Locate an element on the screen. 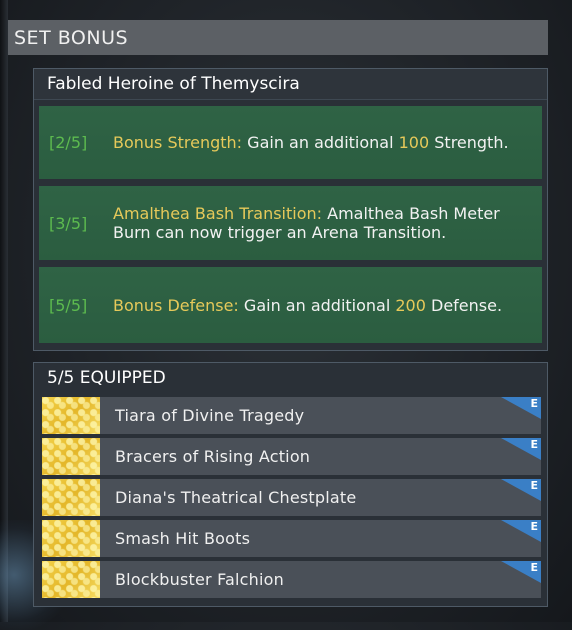  set-name: Fabled Heroine of Themyscira is located at coordinates (290, 84).